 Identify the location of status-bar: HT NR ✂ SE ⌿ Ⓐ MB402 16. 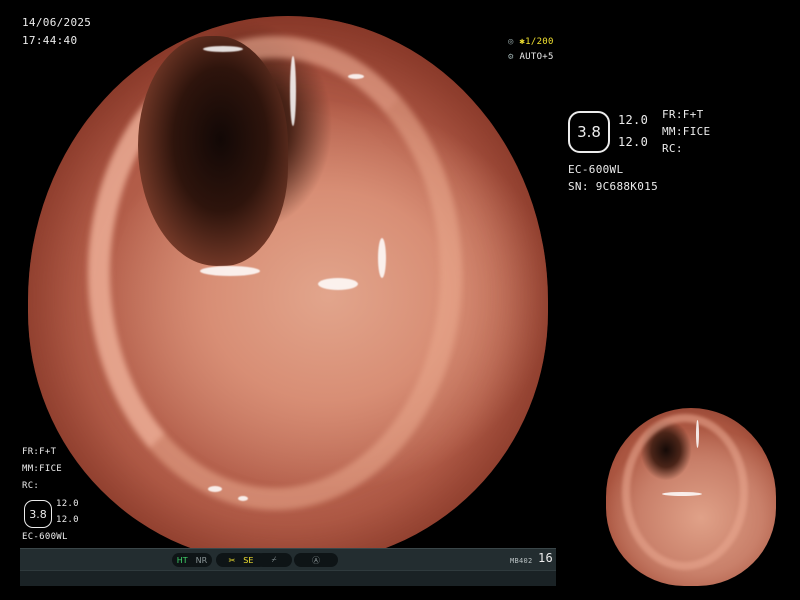
(288, 567).